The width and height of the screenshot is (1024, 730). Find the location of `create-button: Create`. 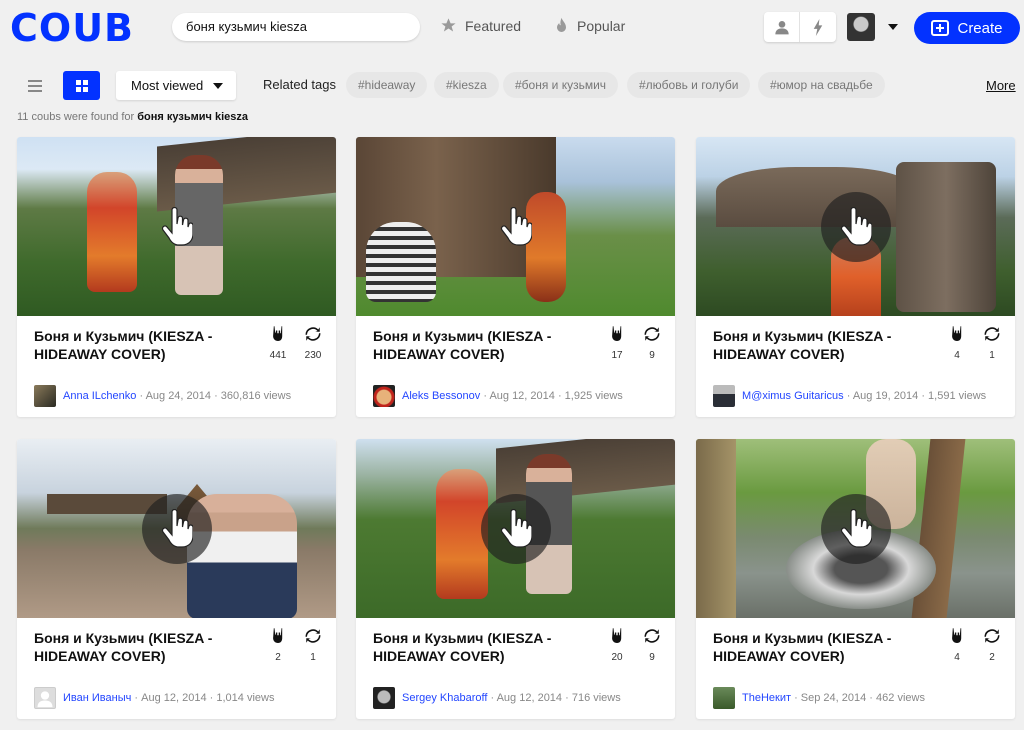

create-button: Create is located at coordinates (967, 28).